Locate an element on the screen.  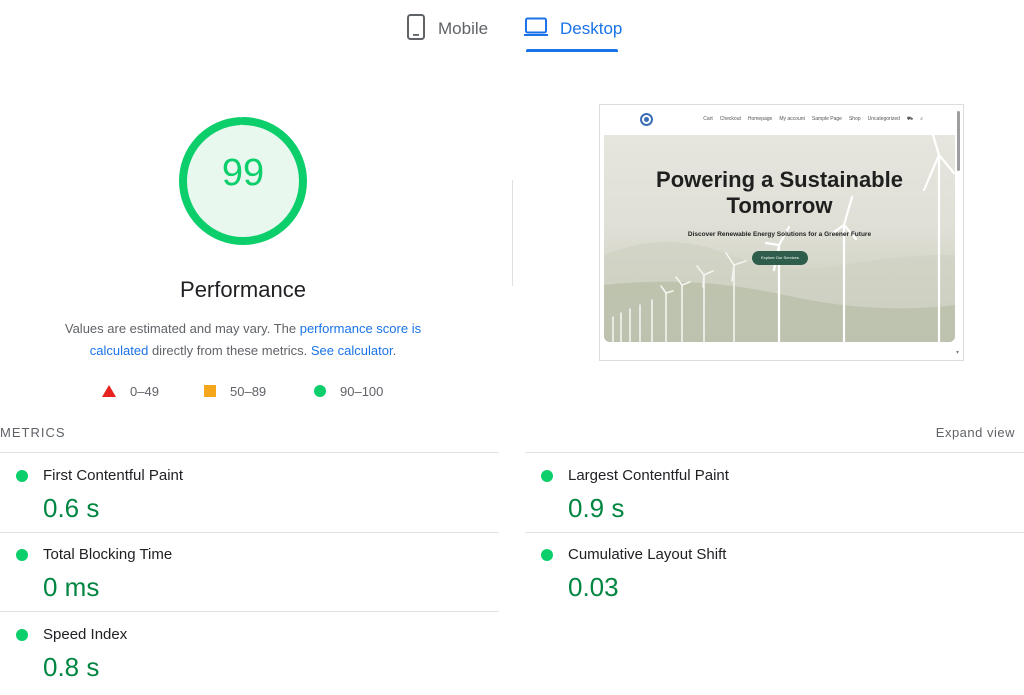
legend-fail: 0–49 is located at coordinates (130, 391).